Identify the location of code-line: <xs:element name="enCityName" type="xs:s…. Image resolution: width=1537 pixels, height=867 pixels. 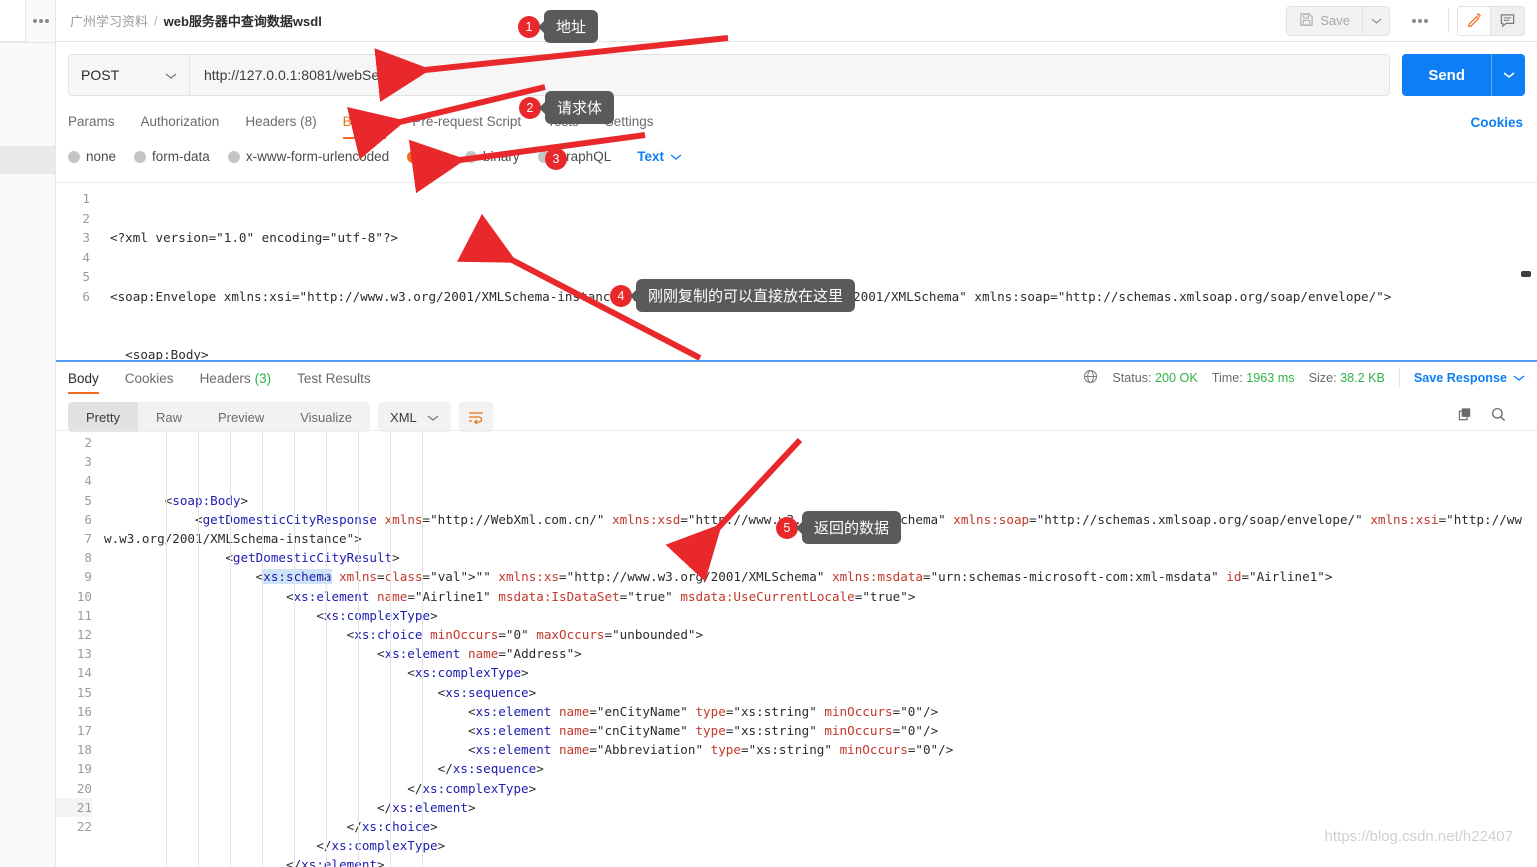
(703, 711).